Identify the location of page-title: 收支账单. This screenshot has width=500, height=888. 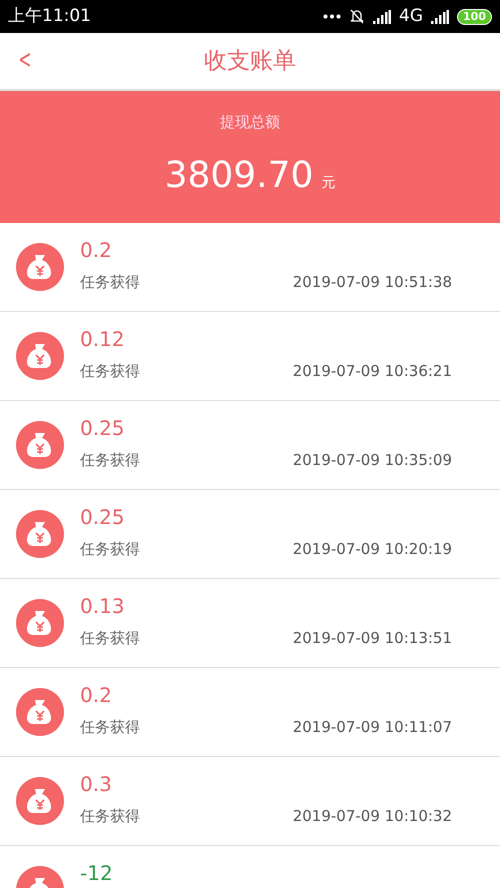
(250, 61).